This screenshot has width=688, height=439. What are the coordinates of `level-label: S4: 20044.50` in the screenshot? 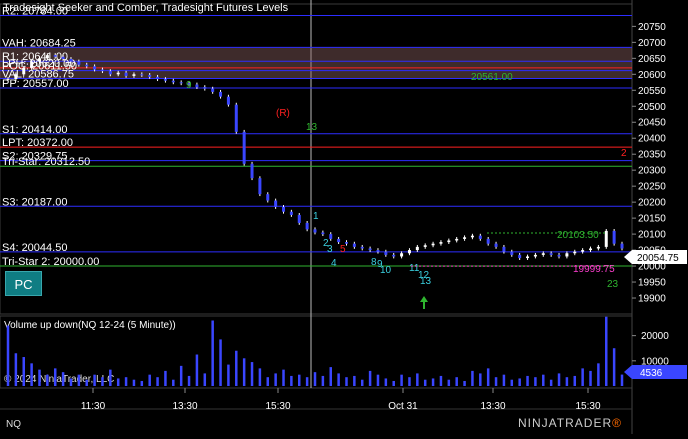 It's located at (34, 248).